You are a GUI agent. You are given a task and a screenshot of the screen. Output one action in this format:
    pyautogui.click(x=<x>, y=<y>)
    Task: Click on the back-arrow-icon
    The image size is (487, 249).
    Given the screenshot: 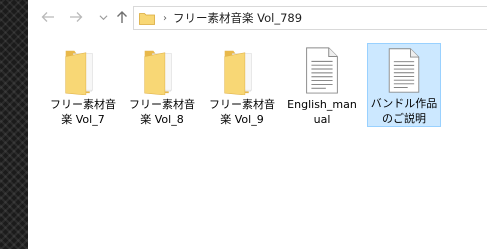 What is the action you would take?
    pyautogui.click(x=47, y=17)
    